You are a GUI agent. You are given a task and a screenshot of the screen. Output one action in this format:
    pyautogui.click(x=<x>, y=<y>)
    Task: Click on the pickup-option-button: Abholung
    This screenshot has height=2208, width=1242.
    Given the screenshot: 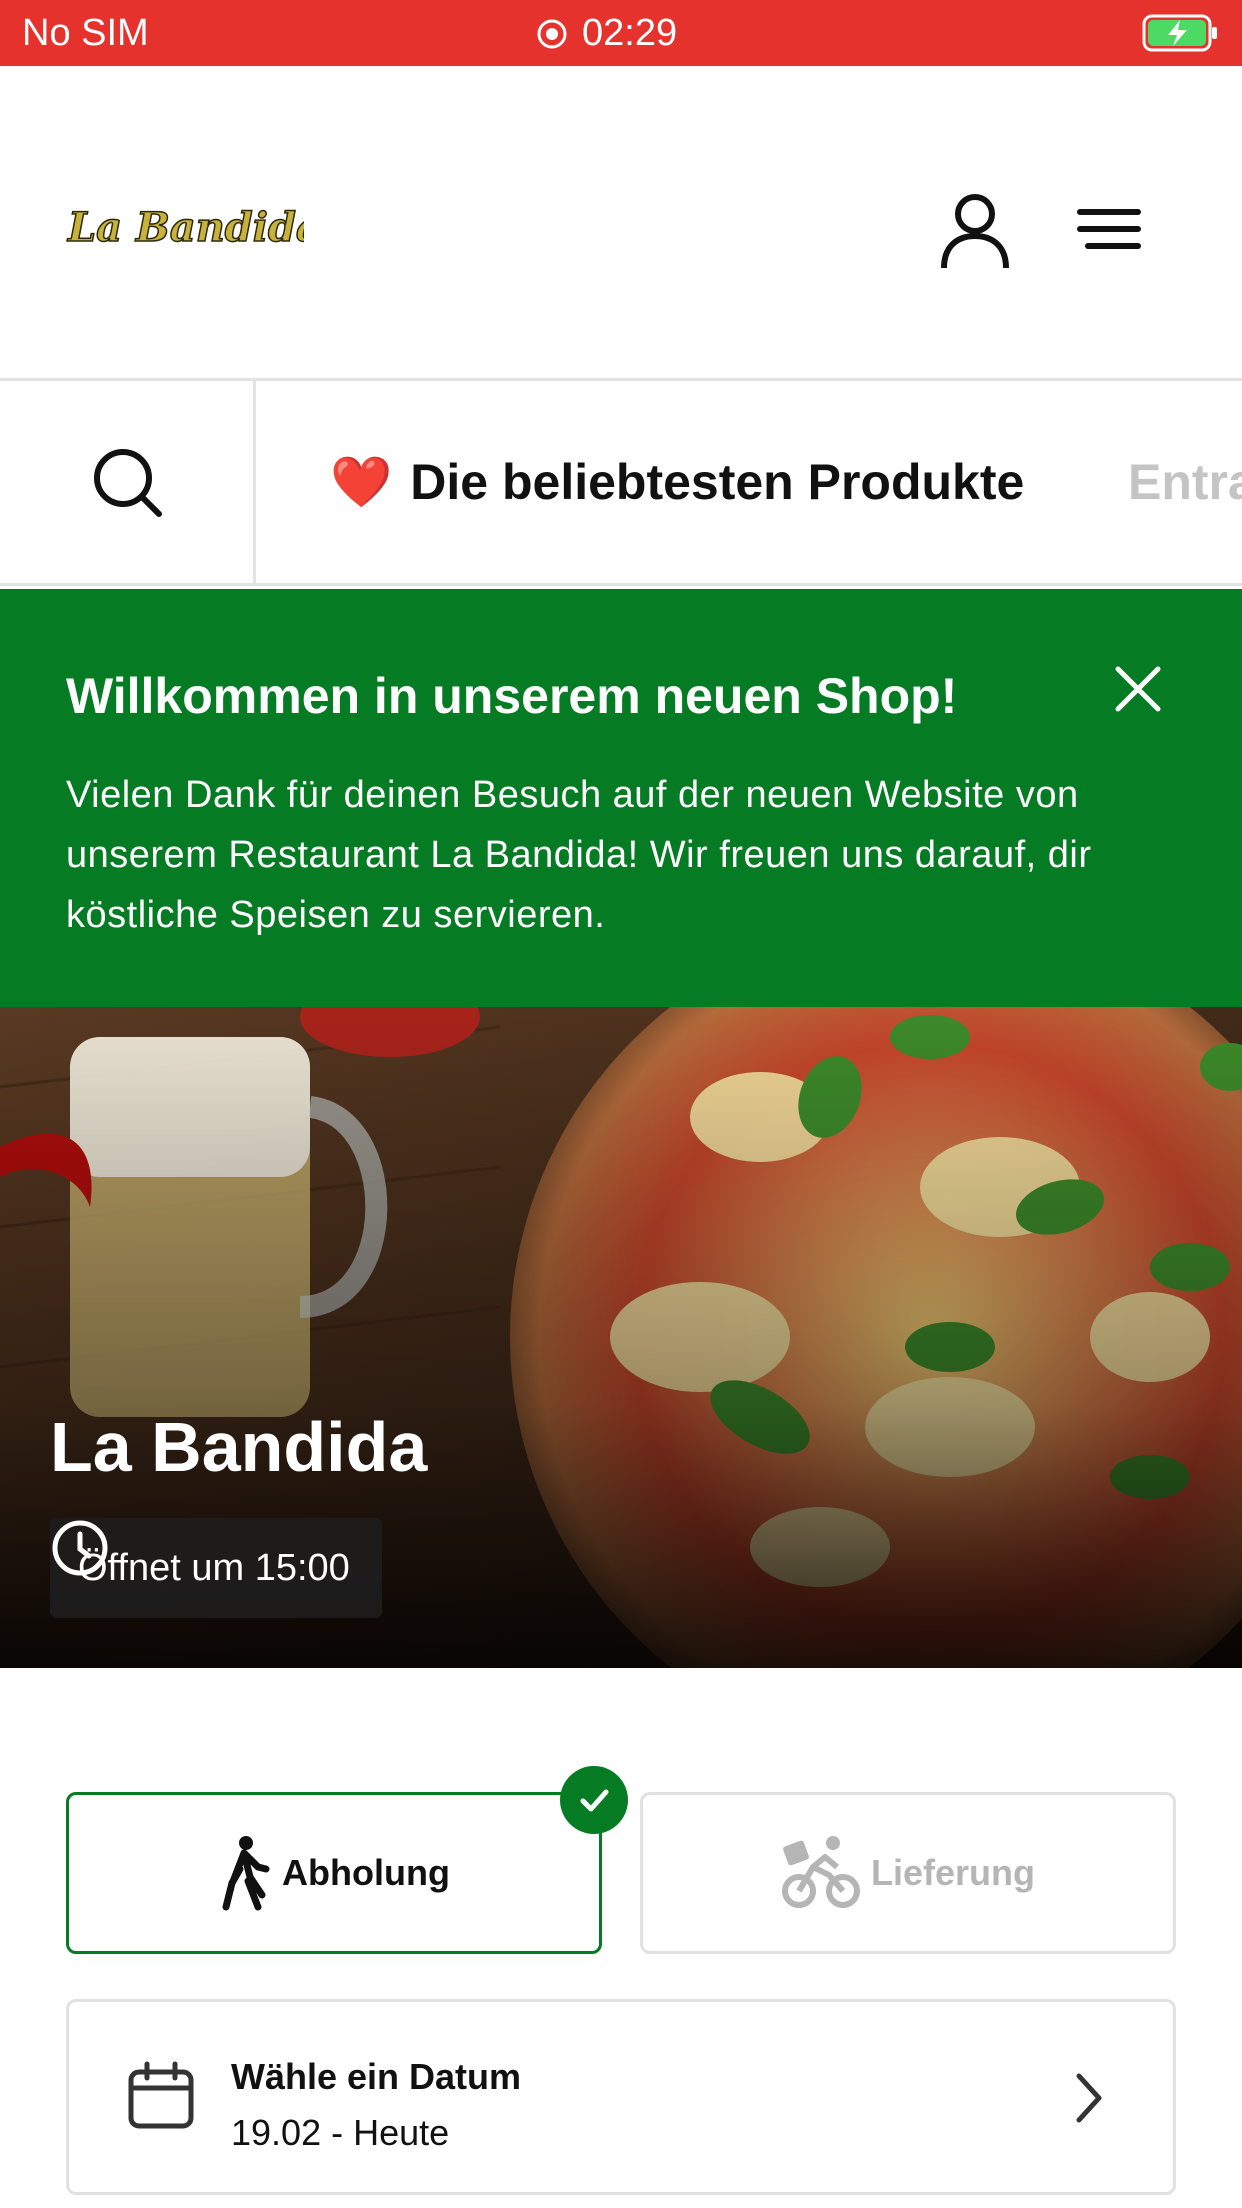 What is the action you would take?
    pyautogui.click(x=334, y=1873)
    